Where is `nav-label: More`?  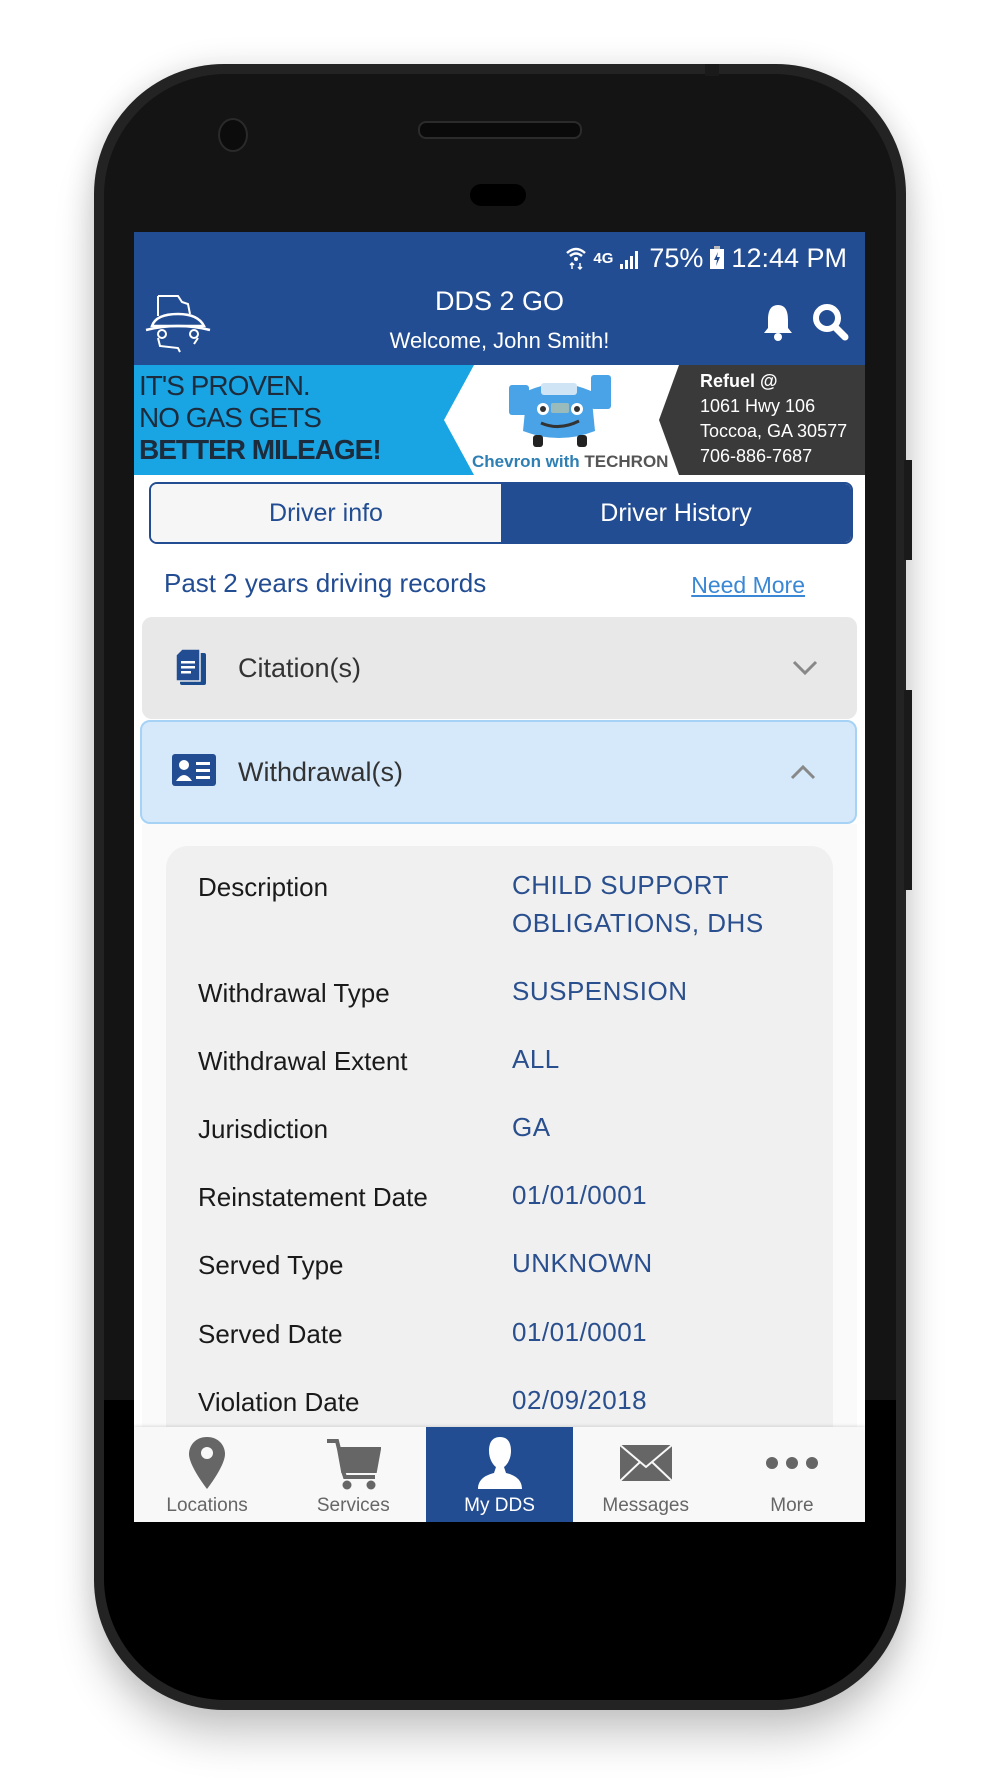
nav-label: More is located at coordinates (792, 1505).